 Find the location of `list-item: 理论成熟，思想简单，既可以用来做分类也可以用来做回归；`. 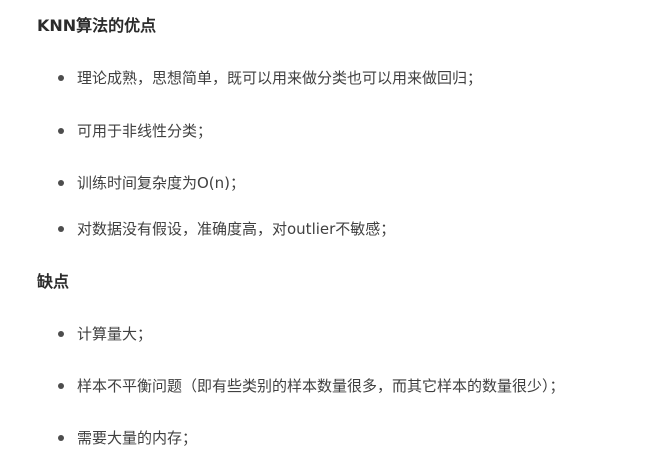

list-item: 理论成熟，思想简单，既可以用来做分类也可以用来做回归； is located at coordinates (270, 78).